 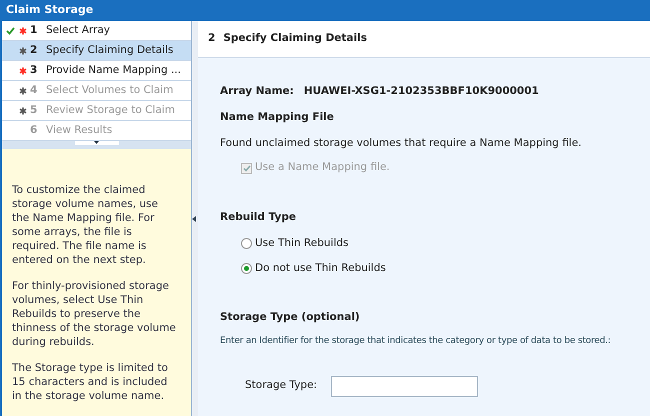 What do you see at coordinates (34, 70) in the screenshot?
I see `step-number: 3` at bounding box center [34, 70].